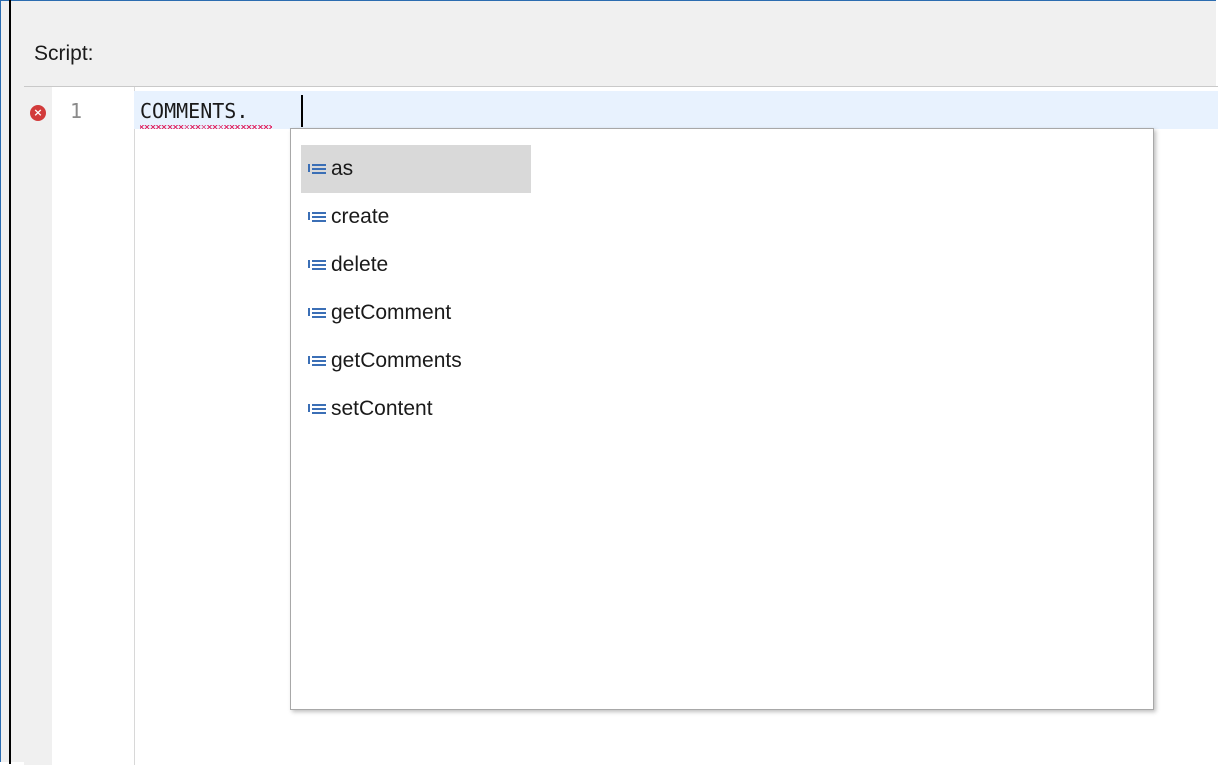 The height and width of the screenshot is (765, 1218). What do you see at coordinates (342, 168) in the screenshot?
I see `completion-item-label: as` at bounding box center [342, 168].